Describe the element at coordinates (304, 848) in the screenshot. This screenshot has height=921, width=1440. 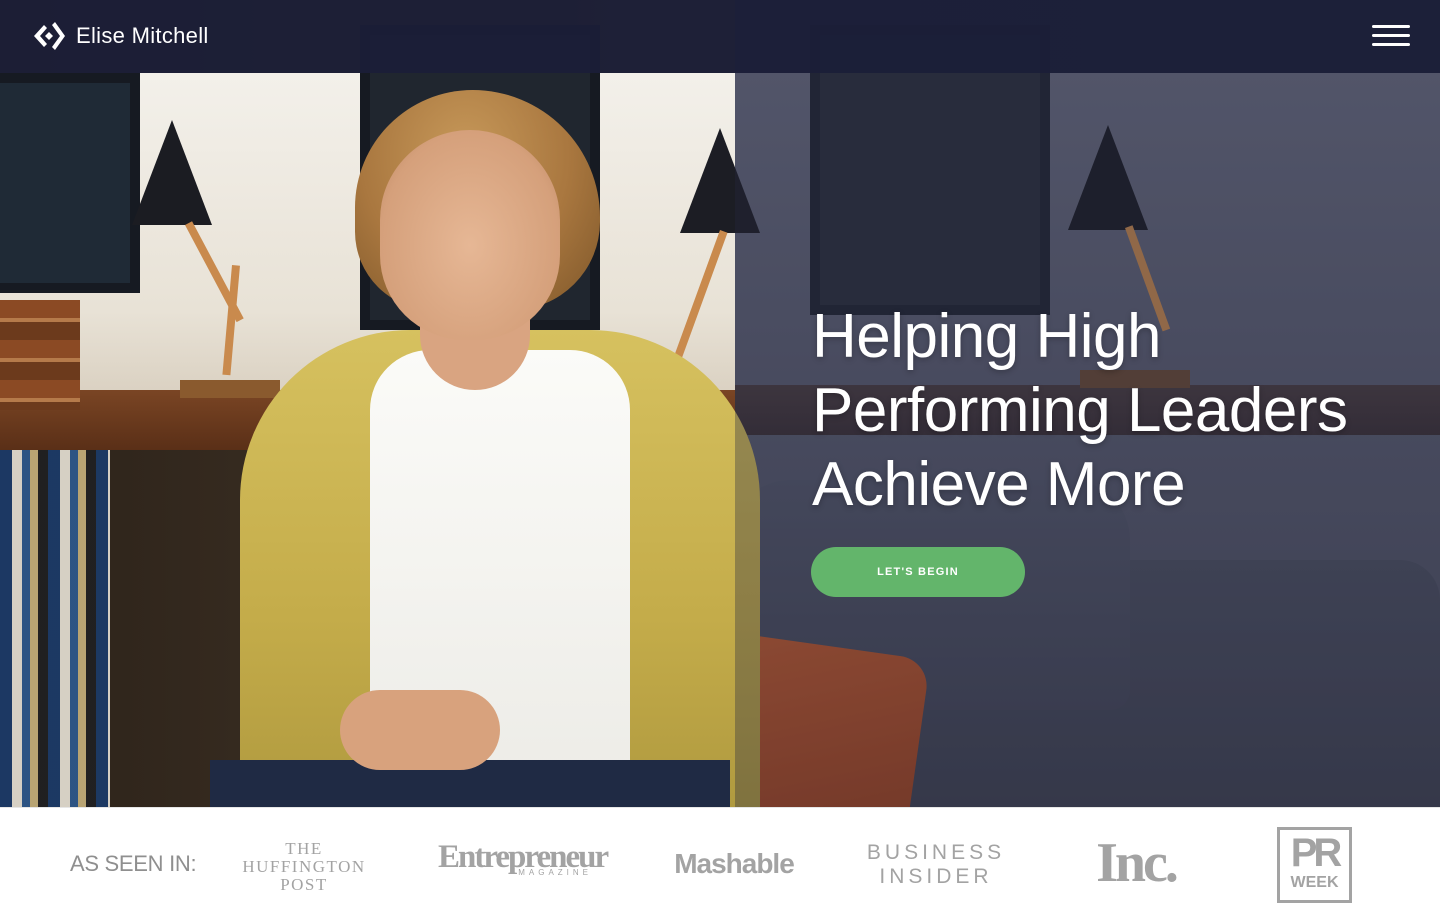
I see `huffington-line: THE` at that location.